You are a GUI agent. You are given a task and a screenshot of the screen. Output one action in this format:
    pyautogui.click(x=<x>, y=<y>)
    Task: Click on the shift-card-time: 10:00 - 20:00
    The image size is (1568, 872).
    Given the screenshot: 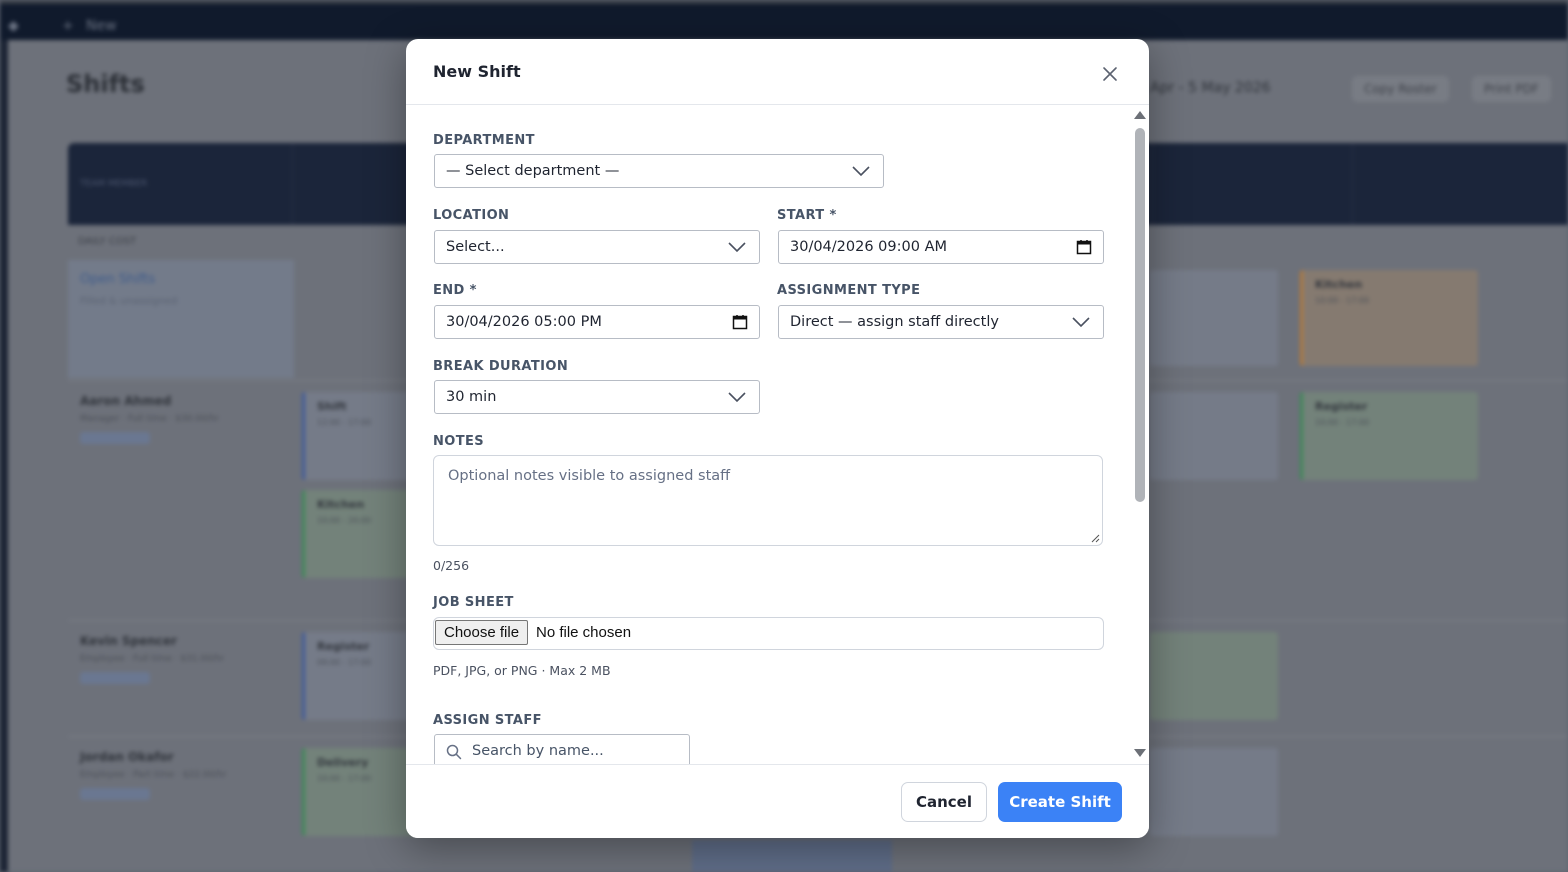 What is the action you would take?
    pyautogui.click(x=344, y=520)
    